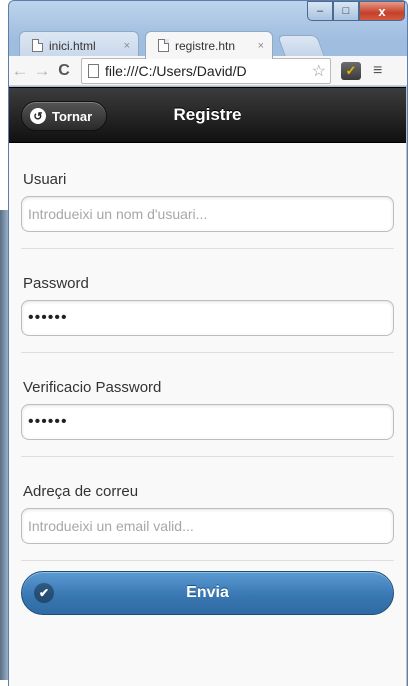 This screenshot has width=408, height=686. Describe the element at coordinates (301, 46) in the screenshot. I see `new-tab-button` at that location.